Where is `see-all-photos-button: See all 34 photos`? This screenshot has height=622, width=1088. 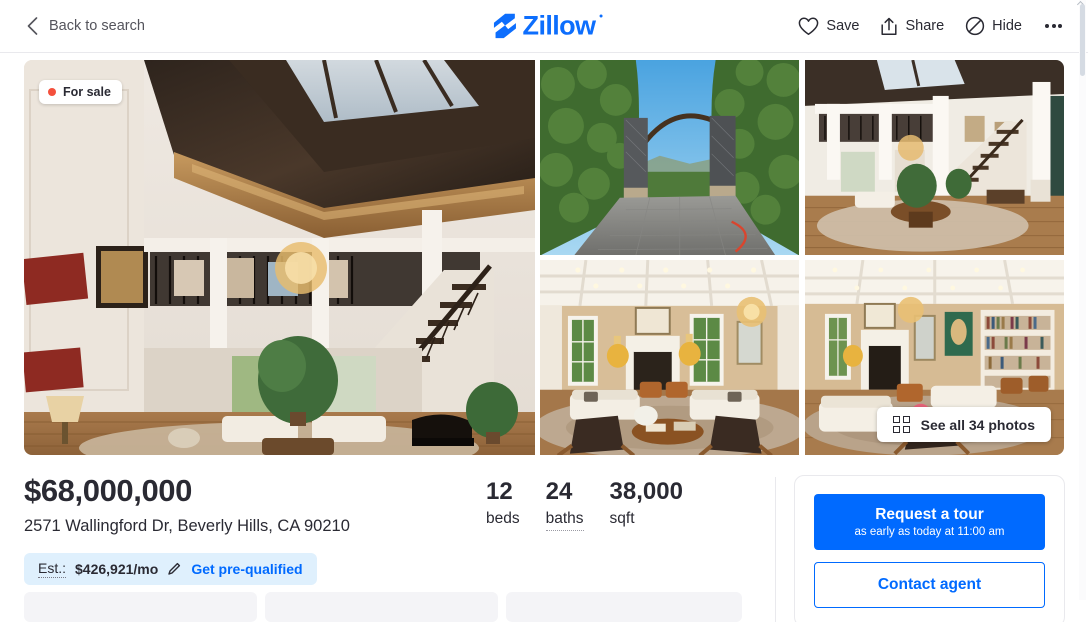
see-all-photos-button: See all 34 photos is located at coordinates (963, 424).